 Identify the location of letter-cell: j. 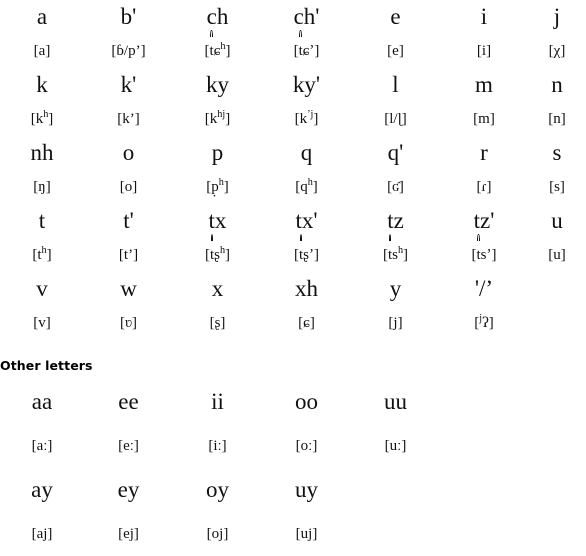
(557, 16).